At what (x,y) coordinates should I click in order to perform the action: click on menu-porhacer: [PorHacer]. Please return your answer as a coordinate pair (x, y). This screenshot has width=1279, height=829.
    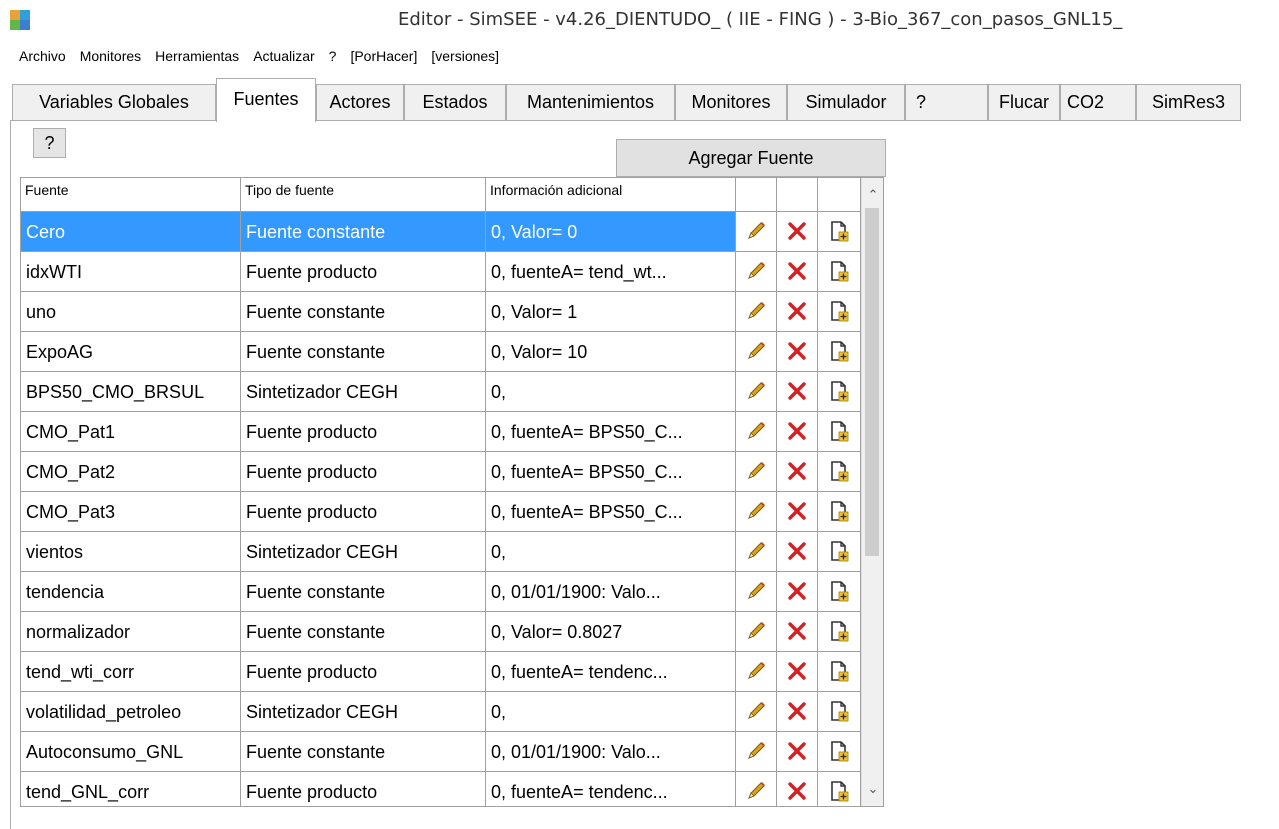
    Looking at the image, I should click on (383, 56).